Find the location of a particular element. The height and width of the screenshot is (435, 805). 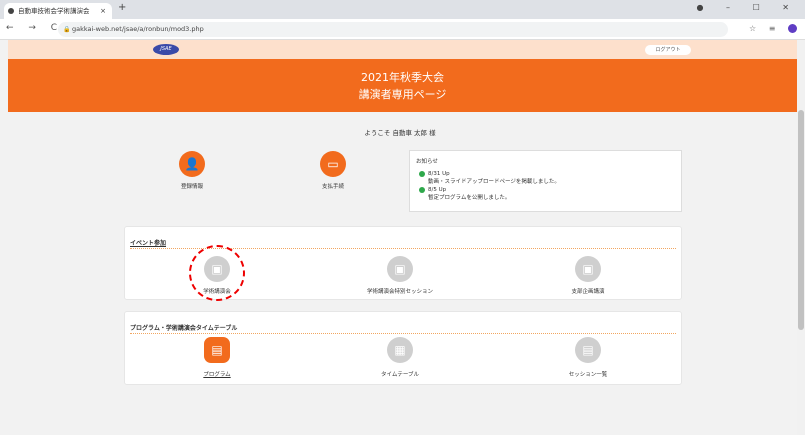

hero-banner: 2021年秋季大会 講演者専用ページ is located at coordinates (402, 85).